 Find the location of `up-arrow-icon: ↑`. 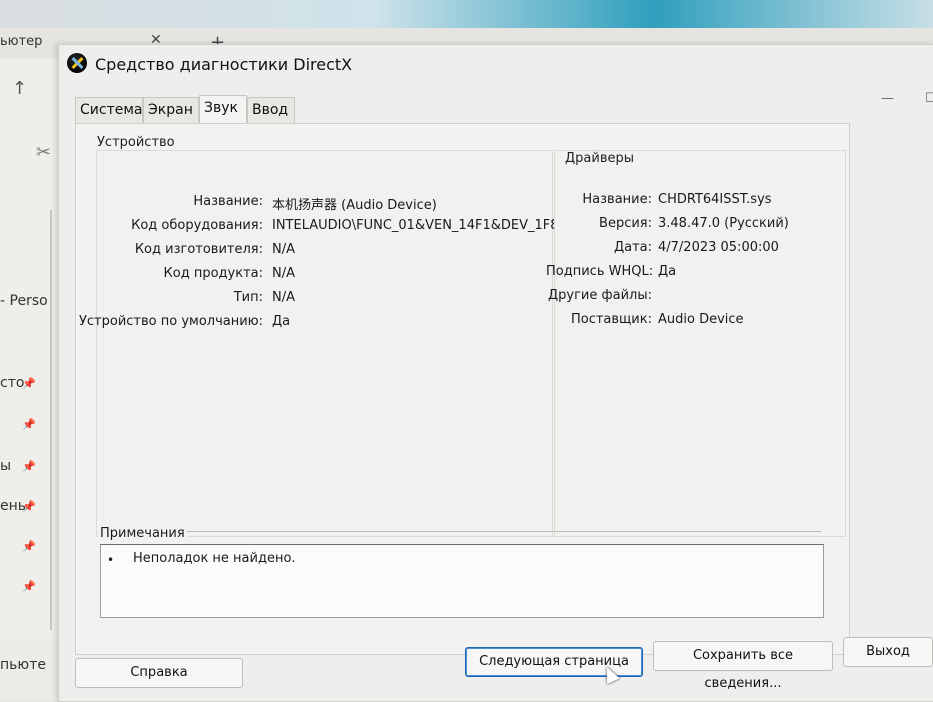

up-arrow-icon: ↑ is located at coordinates (19, 88).